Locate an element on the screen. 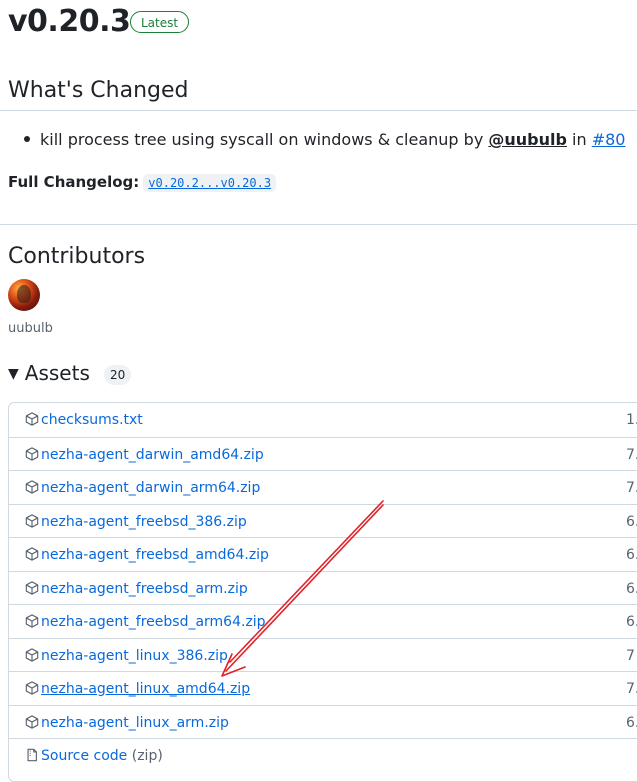 This screenshot has height=782, width=637. release-title: v0.20.3 is located at coordinates (69, 21).